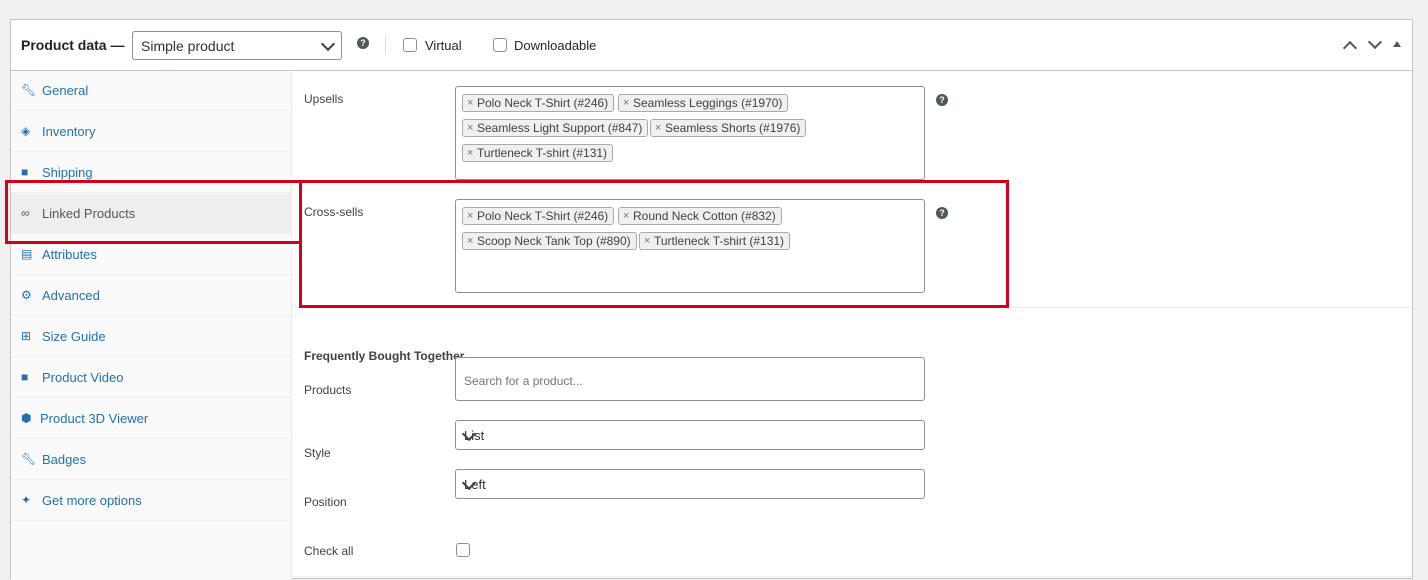 The image size is (1428, 580). What do you see at coordinates (27, 254) in the screenshot?
I see `table-icon: ▤` at bounding box center [27, 254].